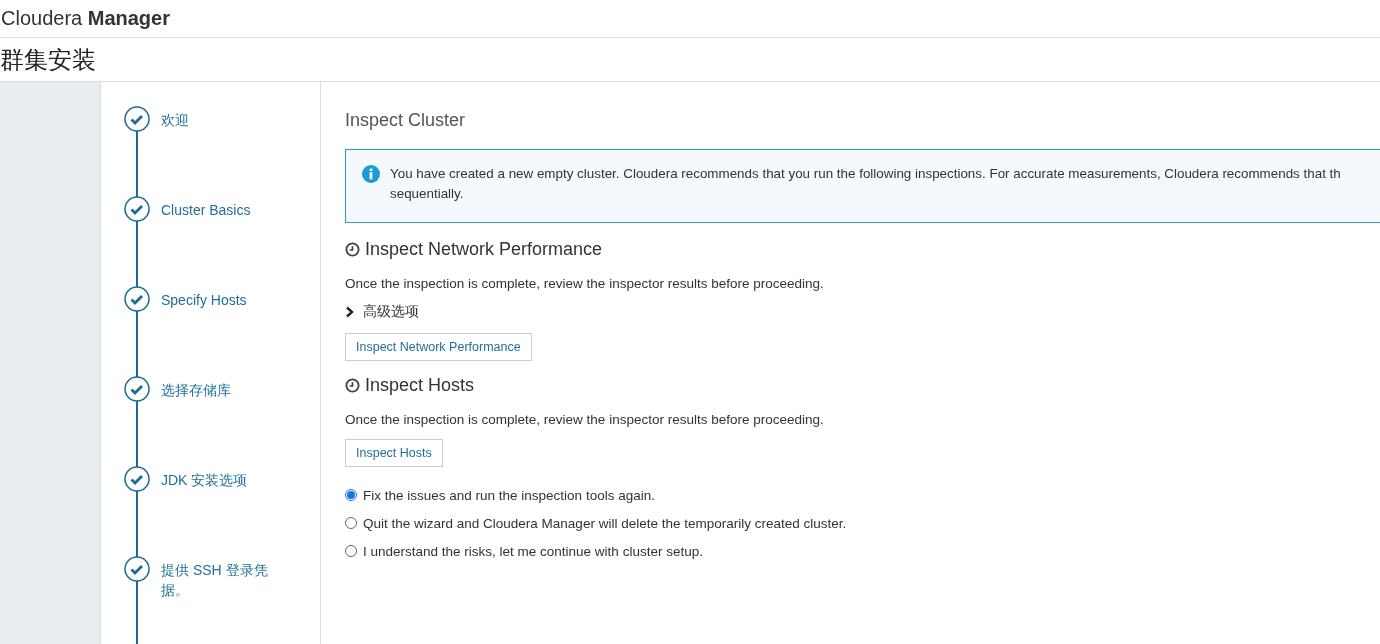 The width and height of the screenshot is (1380, 644). What do you see at coordinates (862, 495) in the screenshot?
I see `radio-option: Fix the issues and run the inspection tools again.` at bounding box center [862, 495].